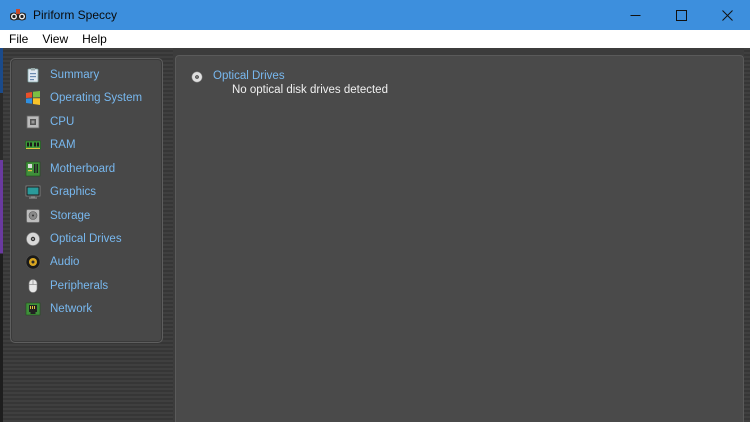  Describe the element at coordinates (33, 145) in the screenshot. I see `ram-module-icon` at that location.